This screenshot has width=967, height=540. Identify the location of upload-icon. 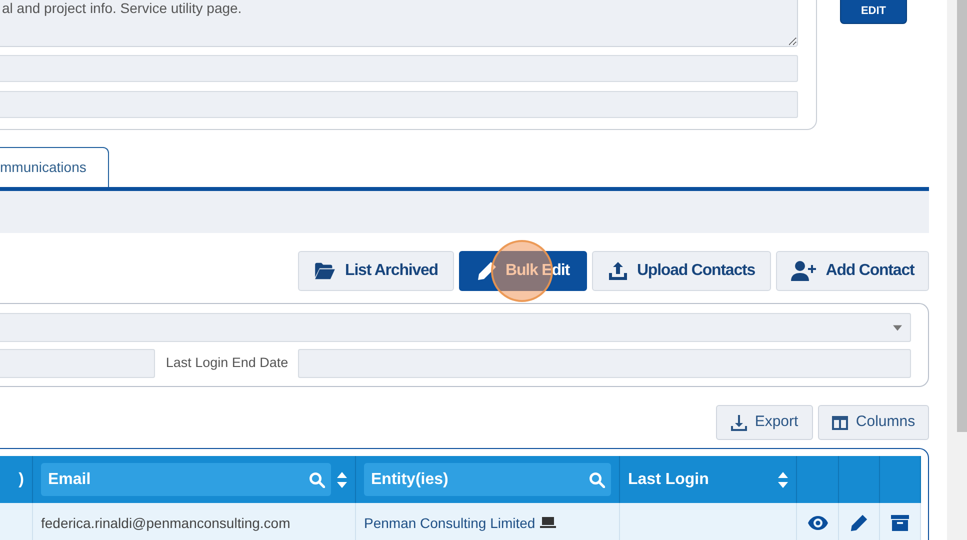
(618, 271).